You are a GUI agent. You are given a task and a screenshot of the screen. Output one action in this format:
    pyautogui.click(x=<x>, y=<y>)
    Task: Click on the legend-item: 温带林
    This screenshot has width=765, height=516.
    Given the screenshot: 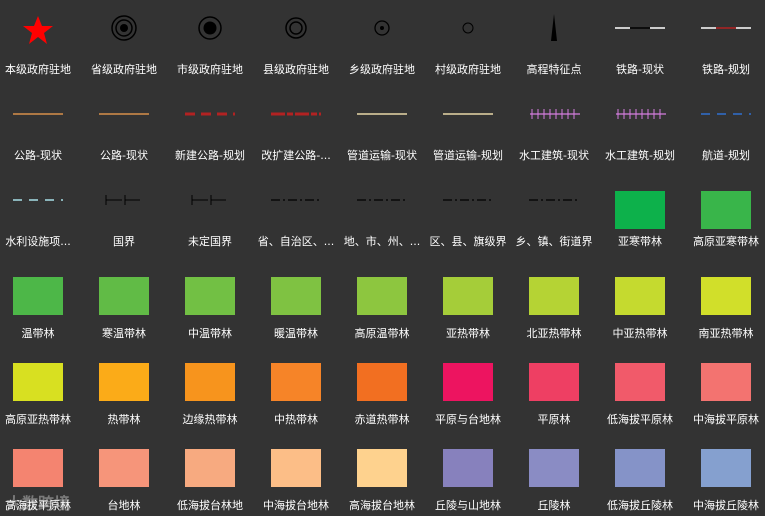 What is the action you would take?
    pyautogui.click(x=40, y=301)
    